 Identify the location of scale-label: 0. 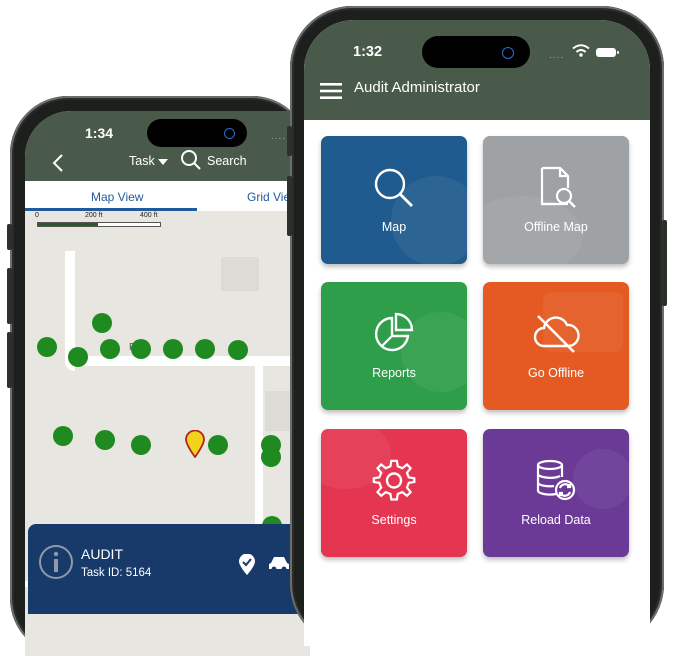
(37, 215).